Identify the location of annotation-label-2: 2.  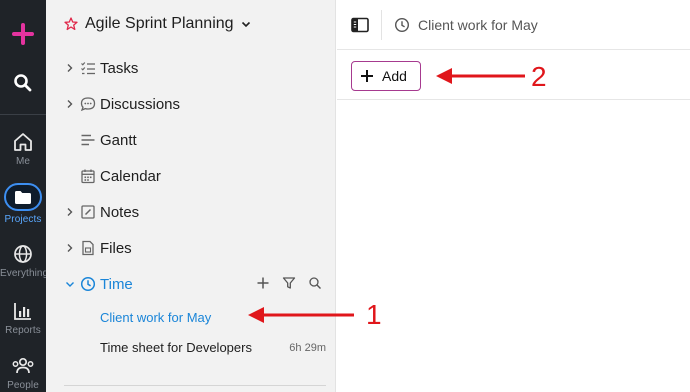
(539, 76).